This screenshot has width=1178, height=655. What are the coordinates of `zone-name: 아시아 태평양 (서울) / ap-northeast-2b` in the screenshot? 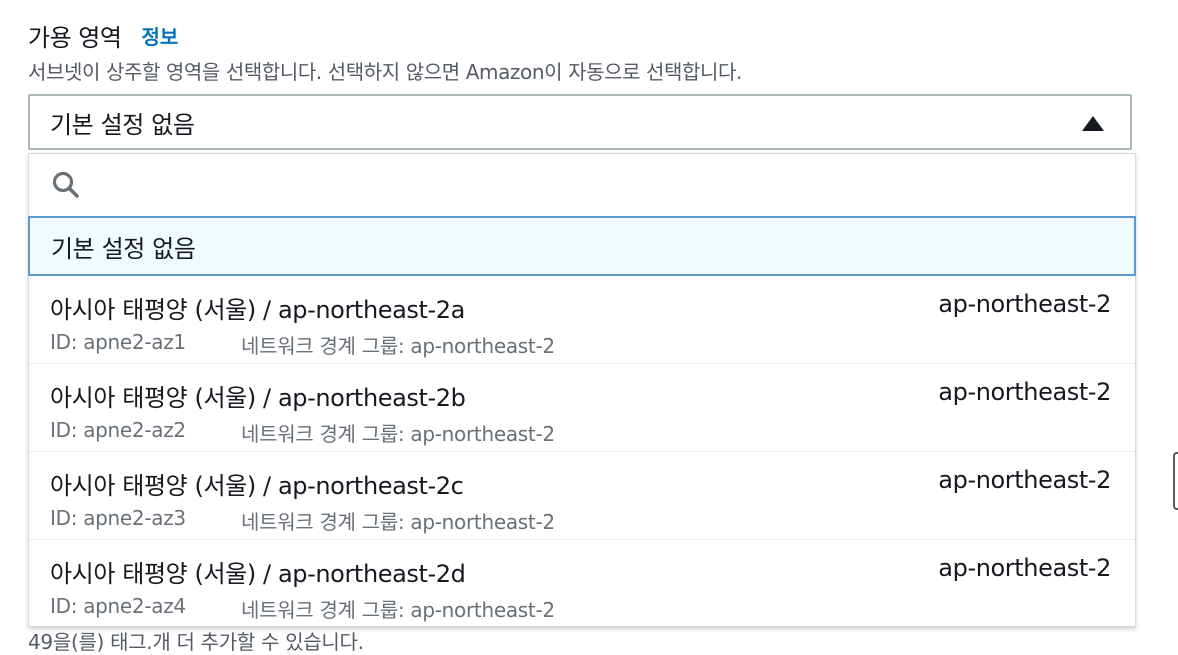 It's located at (258, 398).